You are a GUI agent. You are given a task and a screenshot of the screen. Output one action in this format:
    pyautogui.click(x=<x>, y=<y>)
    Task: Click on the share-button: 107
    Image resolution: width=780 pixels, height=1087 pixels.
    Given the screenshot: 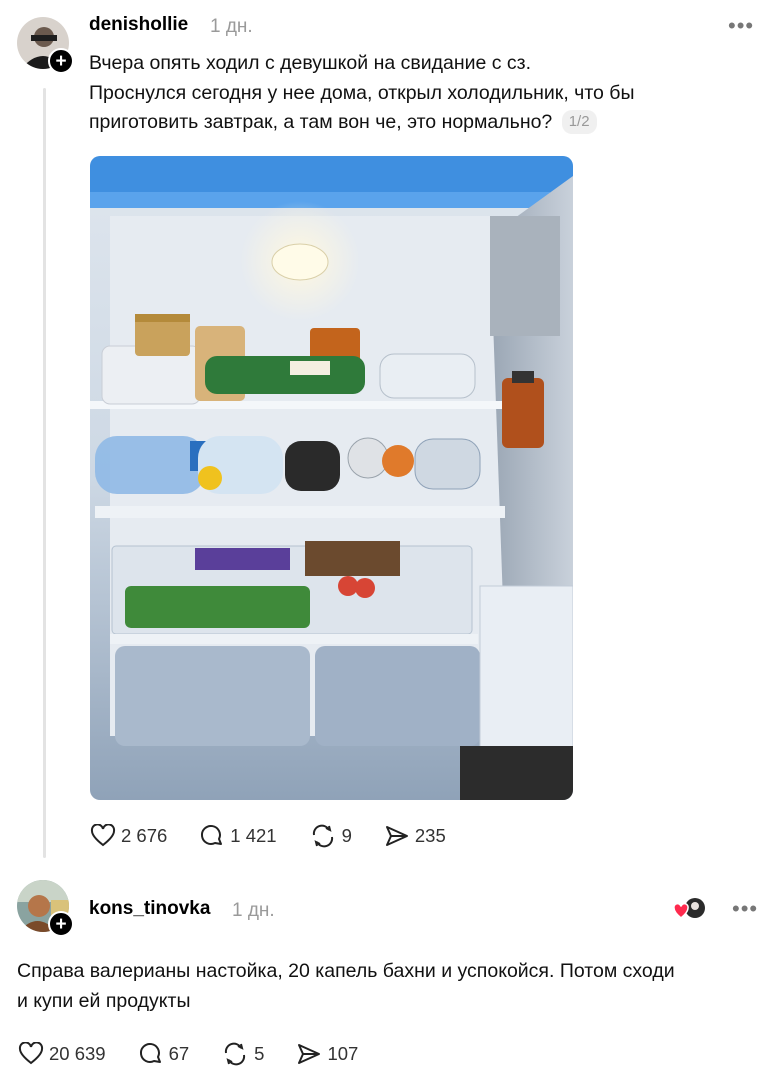 What is the action you would take?
    pyautogui.click(x=327, y=1054)
    